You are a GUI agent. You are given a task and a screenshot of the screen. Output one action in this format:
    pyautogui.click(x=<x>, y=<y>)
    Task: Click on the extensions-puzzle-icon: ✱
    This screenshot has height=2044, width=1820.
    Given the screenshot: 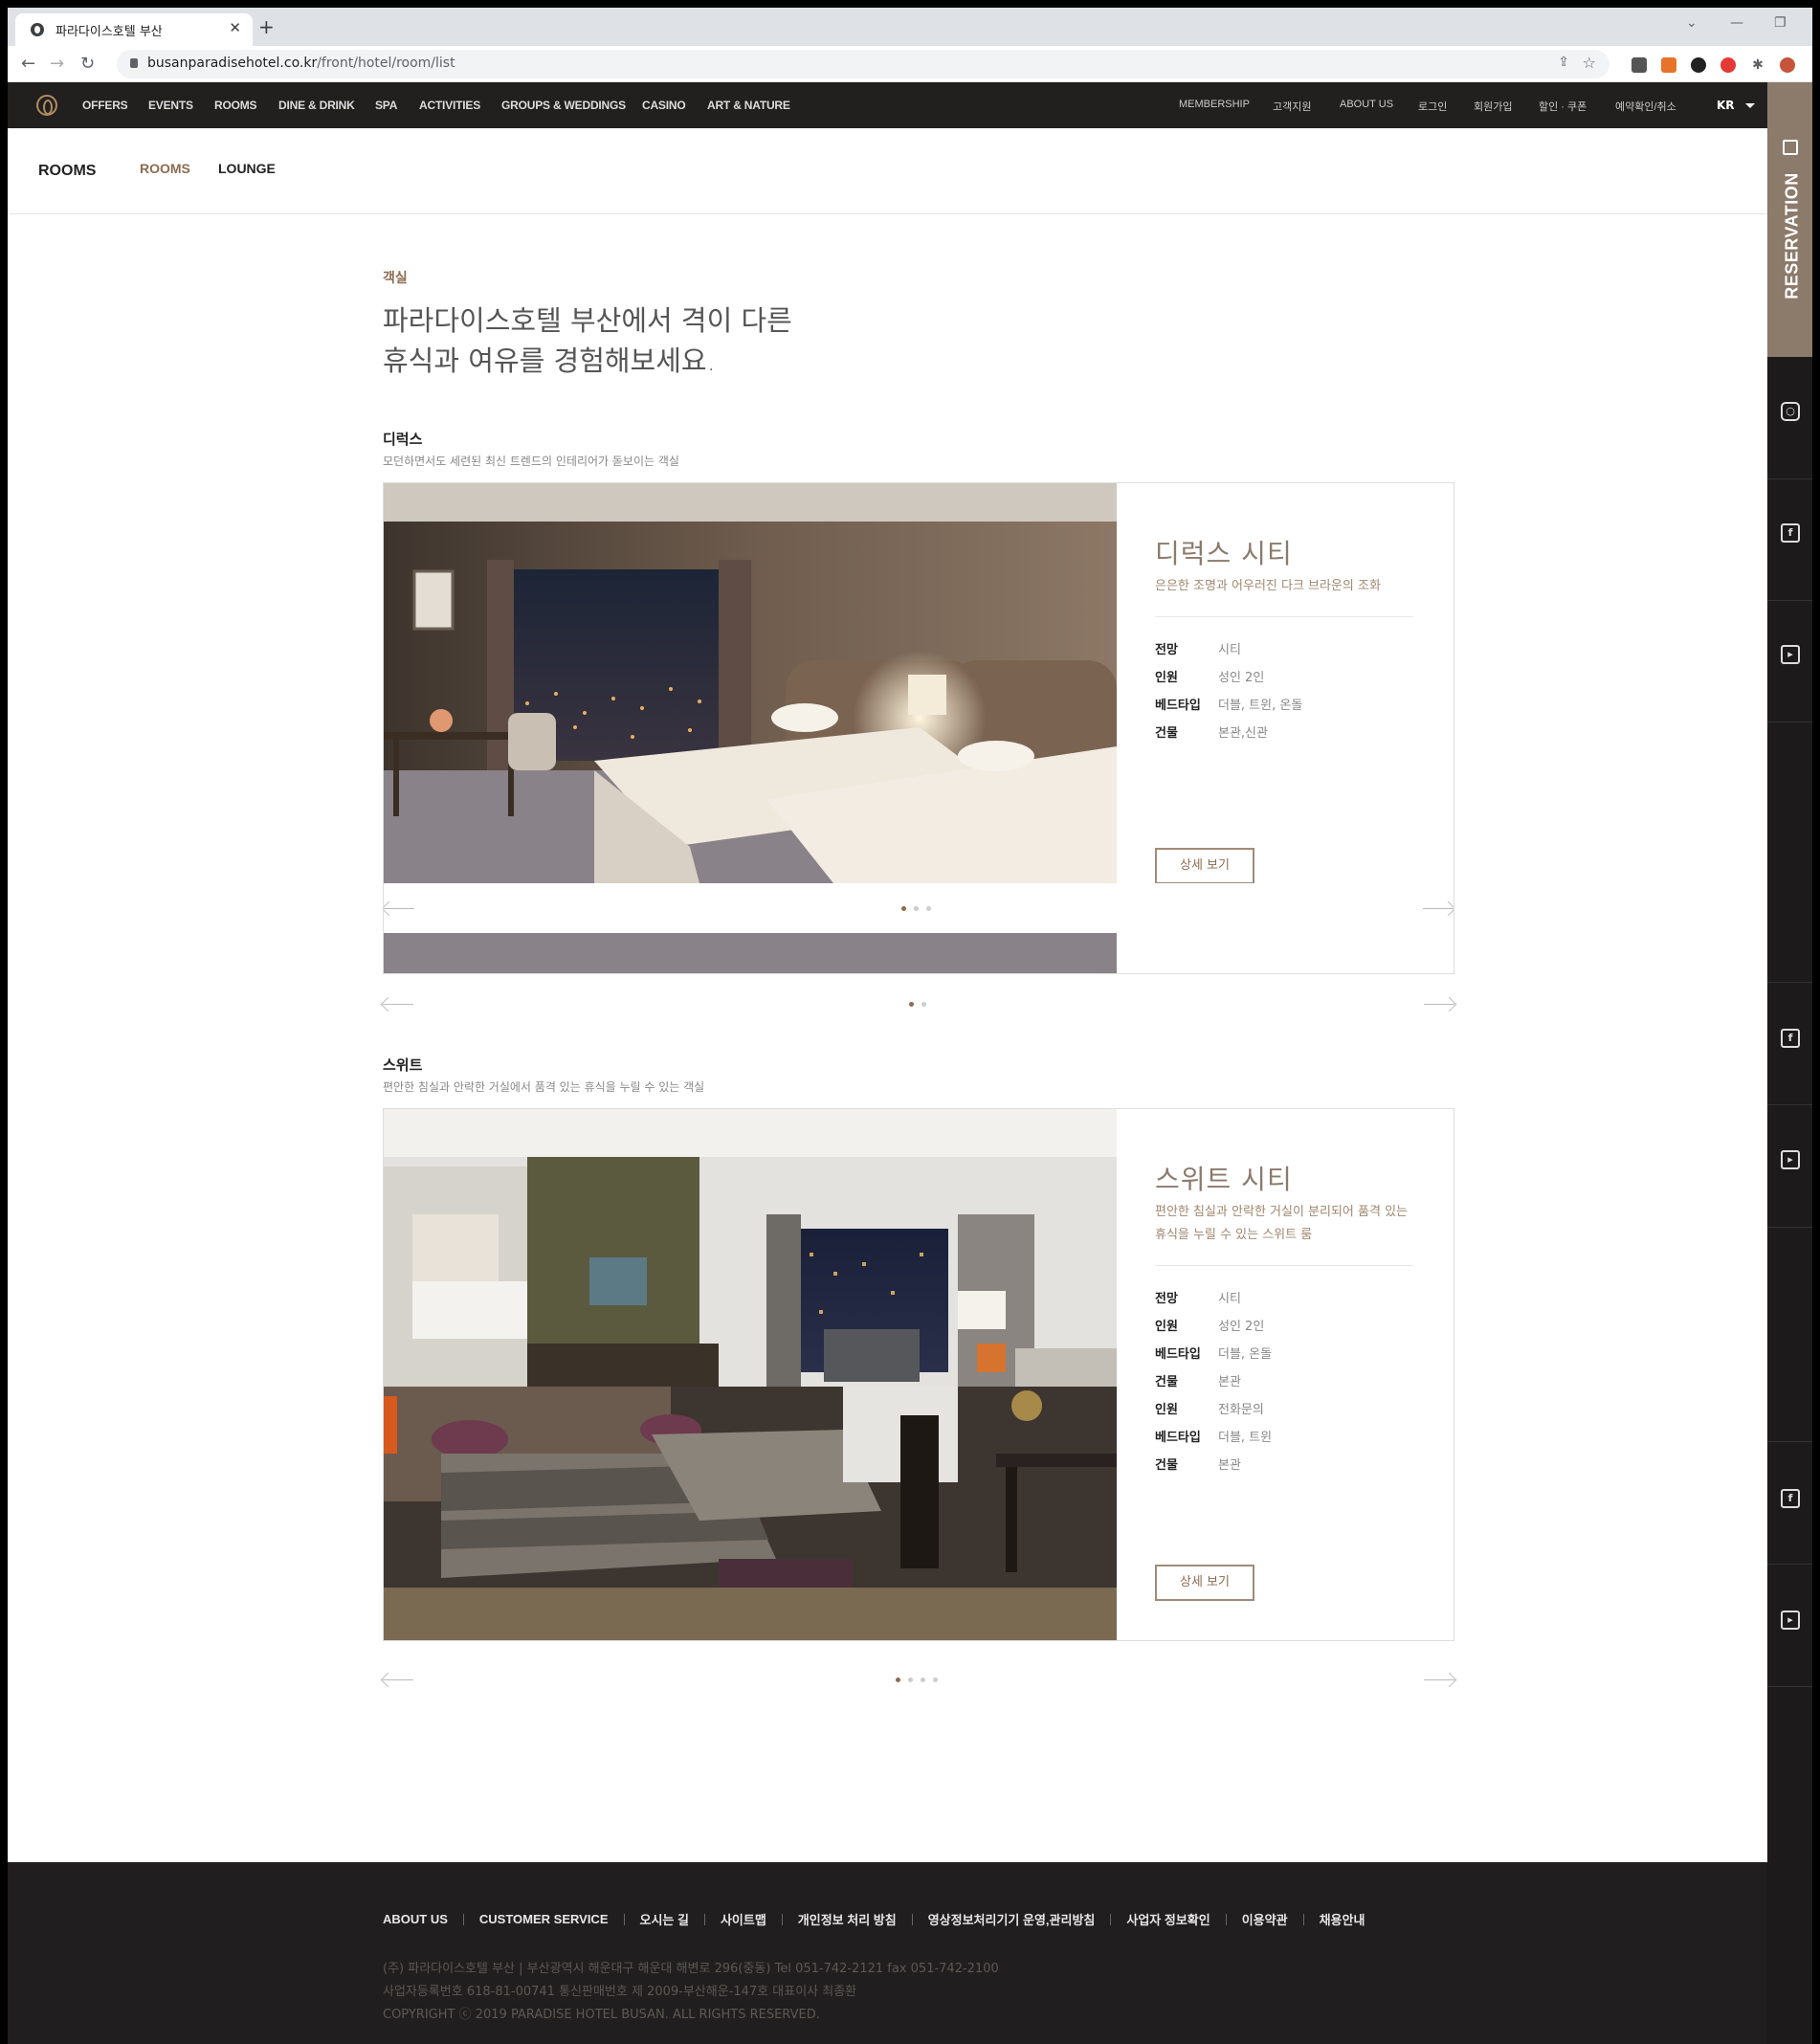 What is the action you would take?
    pyautogui.click(x=1758, y=65)
    